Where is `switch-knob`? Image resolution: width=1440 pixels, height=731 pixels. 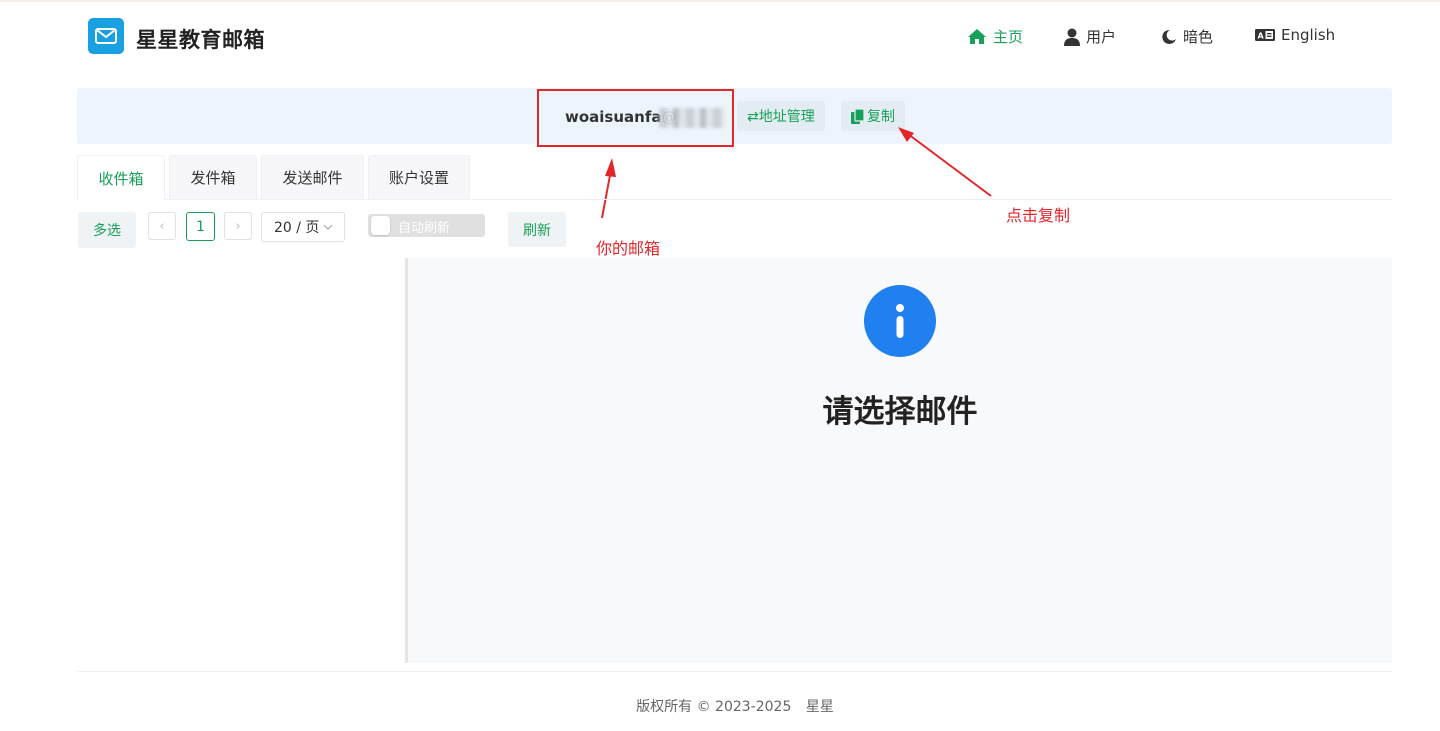
switch-knob is located at coordinates (380, 225).